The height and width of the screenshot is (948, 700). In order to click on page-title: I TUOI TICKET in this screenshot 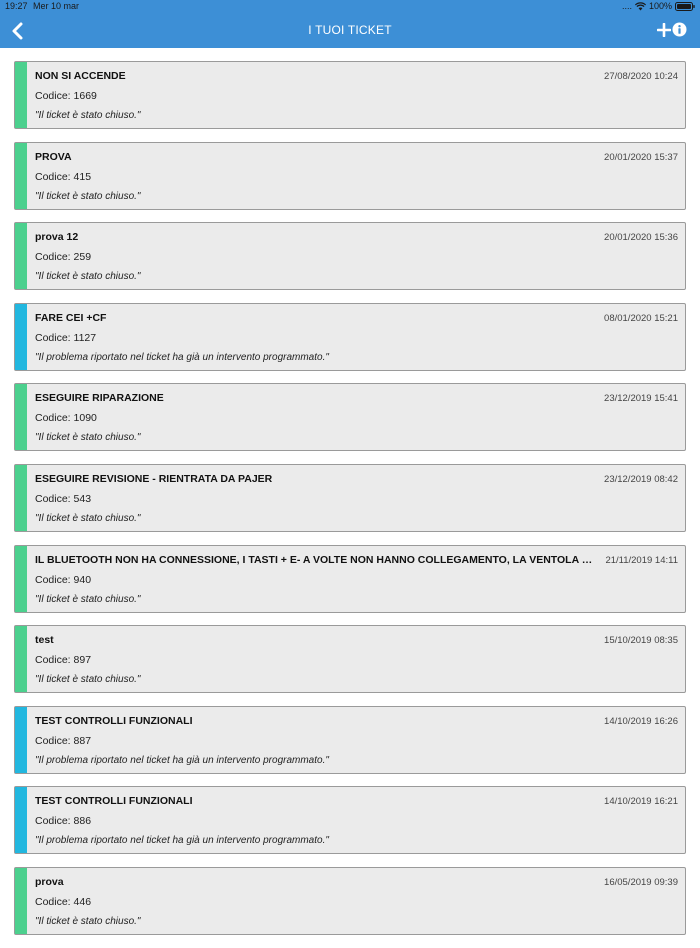, I will do `click(350, 30)`.